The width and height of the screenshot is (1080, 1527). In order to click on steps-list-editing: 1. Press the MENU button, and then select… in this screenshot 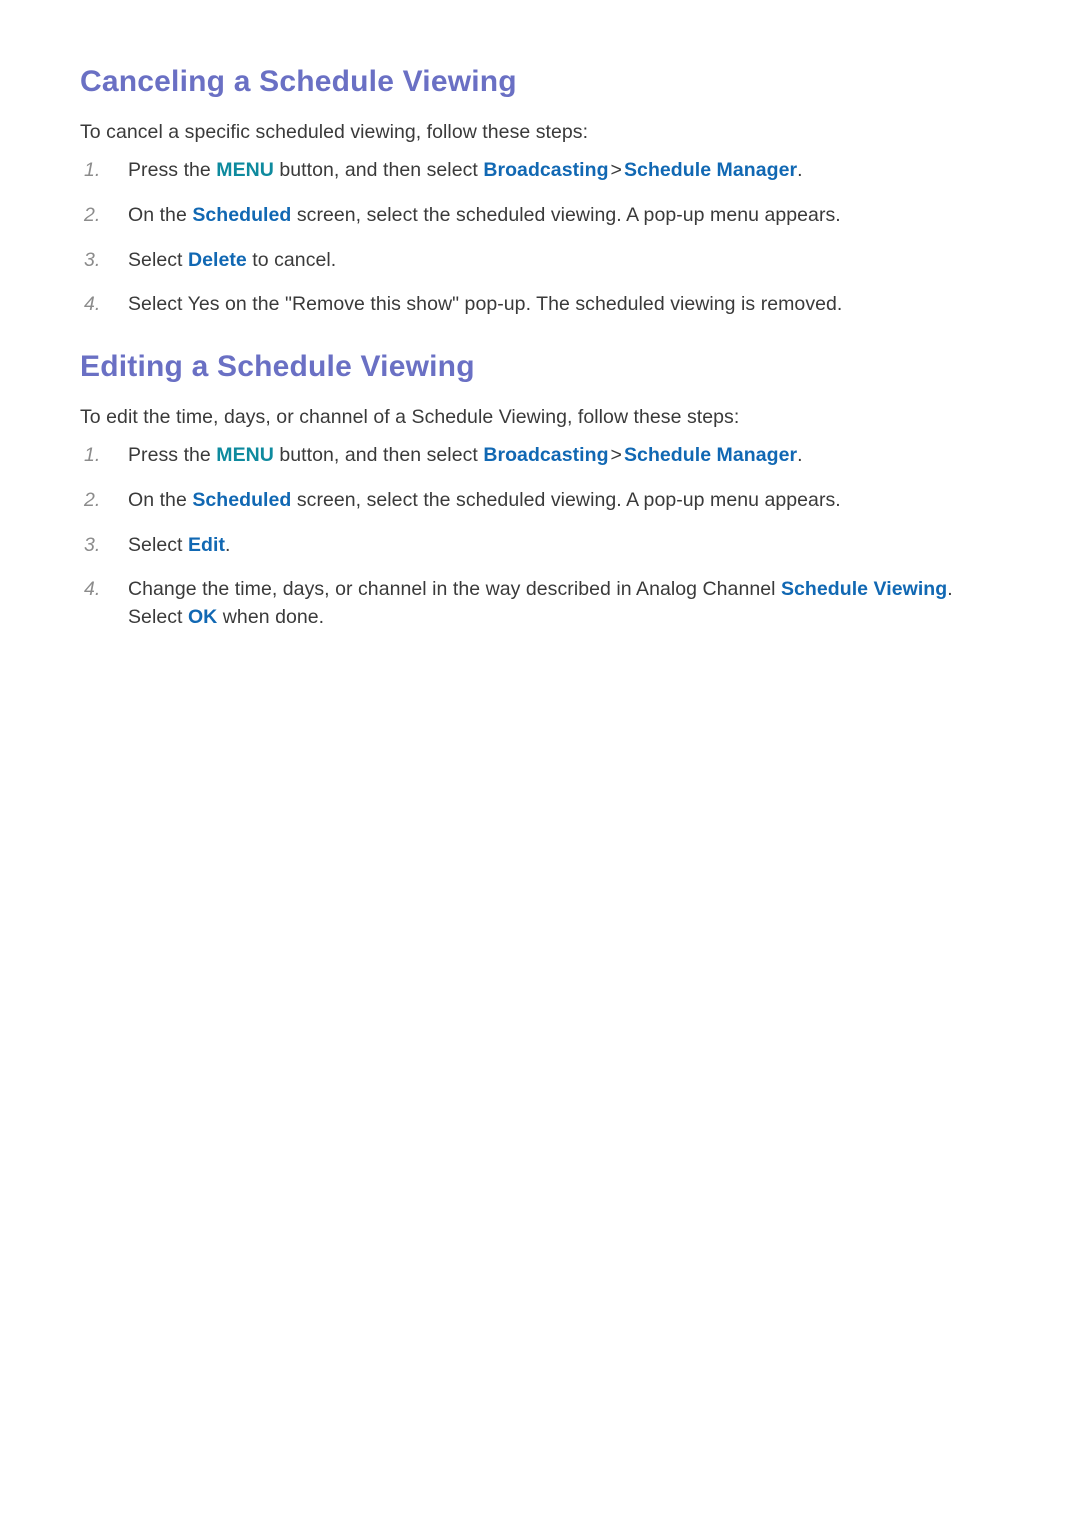, I will do `click(540, 536)`.